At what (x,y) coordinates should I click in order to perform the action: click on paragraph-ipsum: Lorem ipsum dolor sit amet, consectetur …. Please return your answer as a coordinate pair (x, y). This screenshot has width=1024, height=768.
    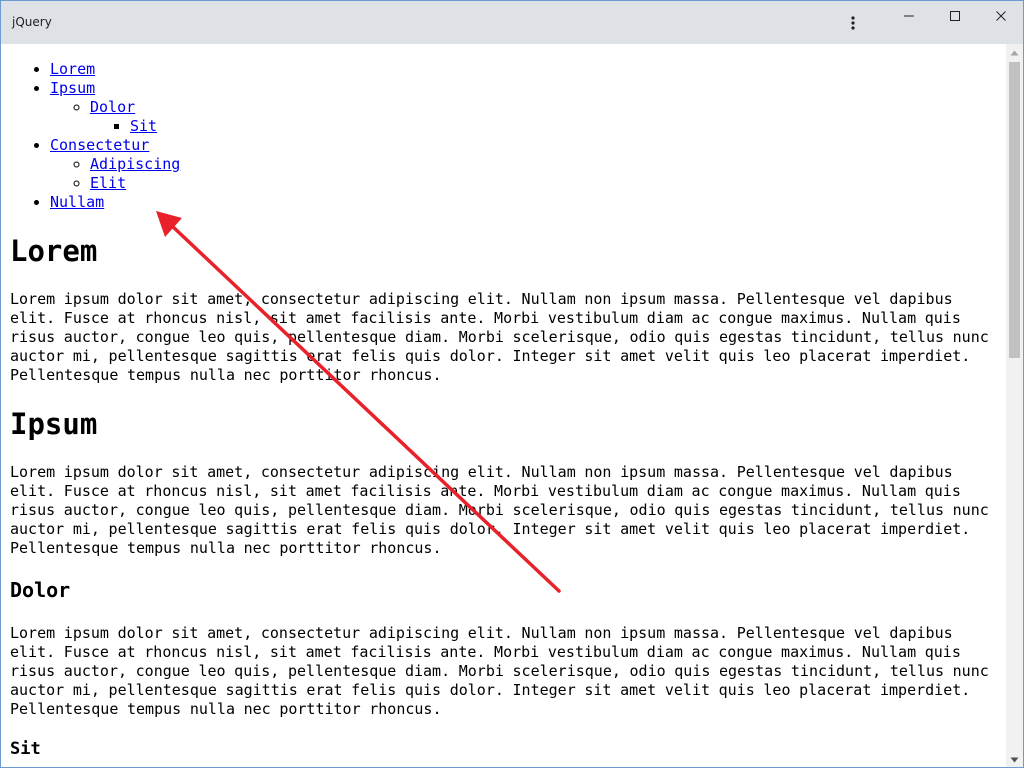
    Looking at the image, I should click on (499, 510).